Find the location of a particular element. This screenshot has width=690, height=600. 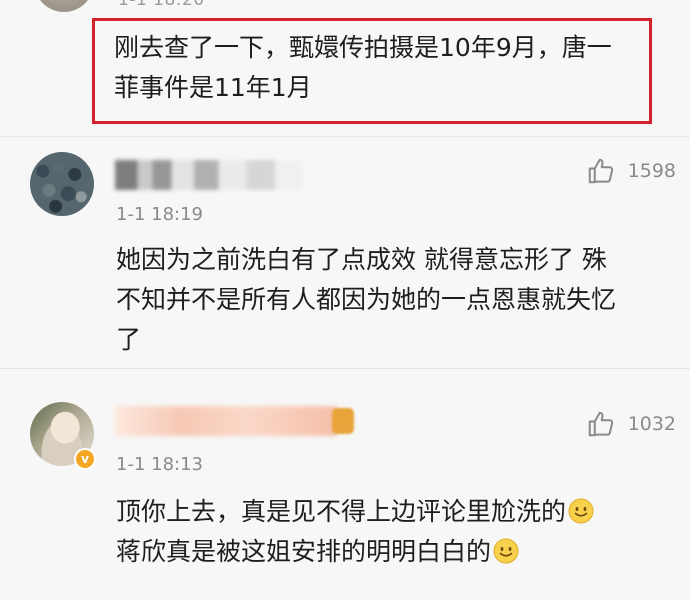

avatar-top-cut is located at coordinates (64, 6).